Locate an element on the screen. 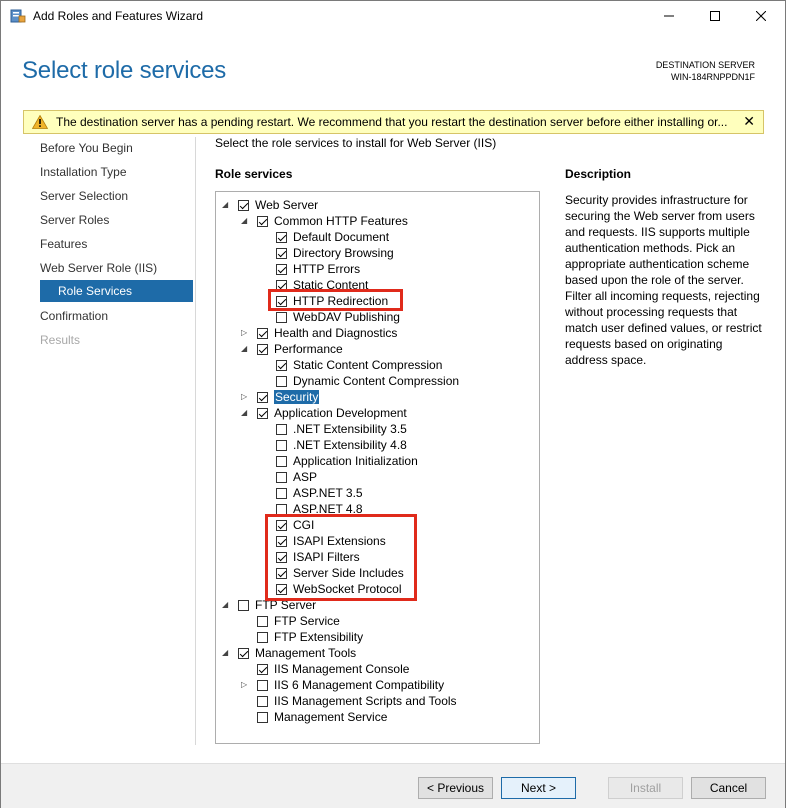 Image resolution: width=786 pixels, height=808 pixels. tree-item-label: Management Tools is located at coordinates (306, 653).